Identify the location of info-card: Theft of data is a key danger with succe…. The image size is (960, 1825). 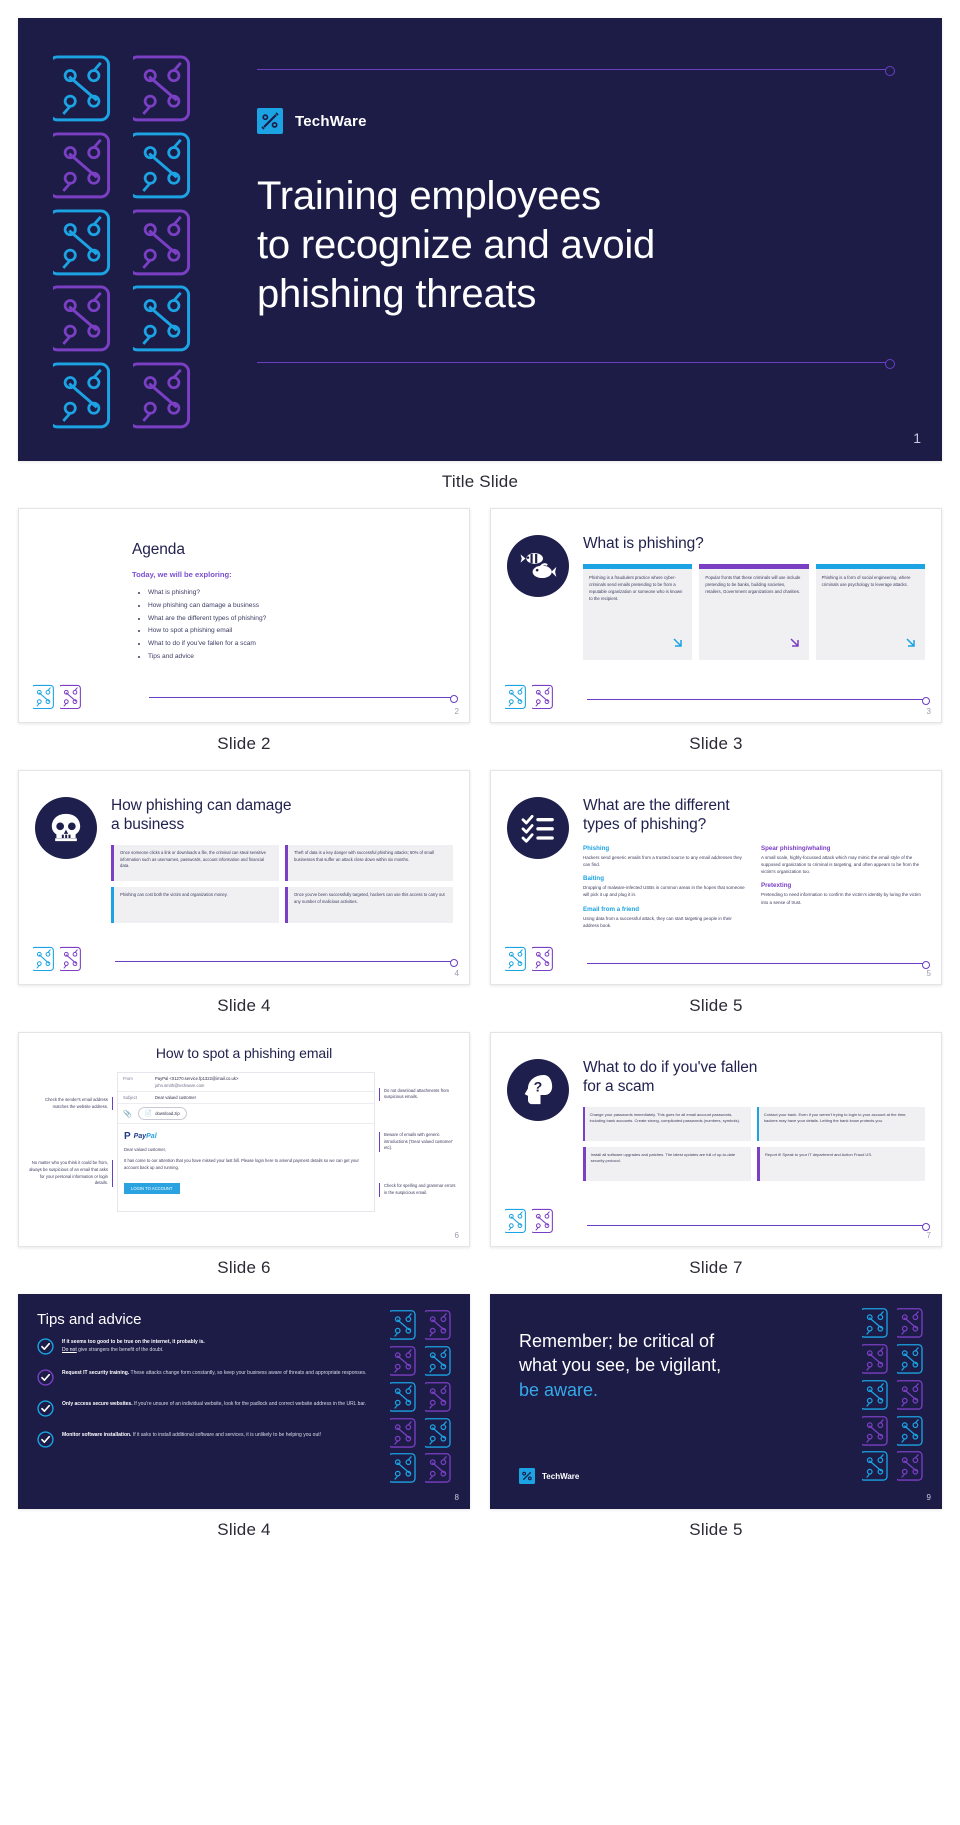
(369, 862).